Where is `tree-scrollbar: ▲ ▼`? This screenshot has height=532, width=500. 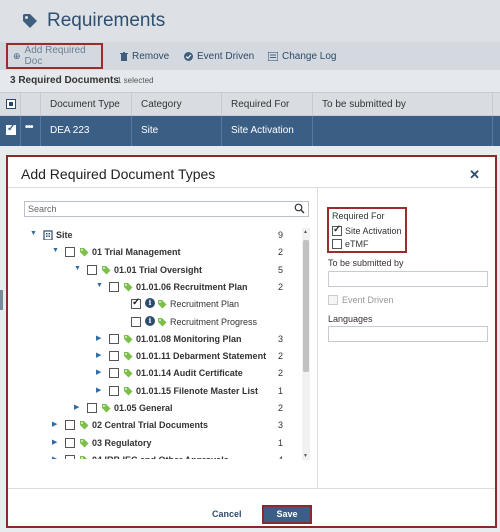
tree-scrollbar: ▲ ▼ is located at coordinates (306, 344).